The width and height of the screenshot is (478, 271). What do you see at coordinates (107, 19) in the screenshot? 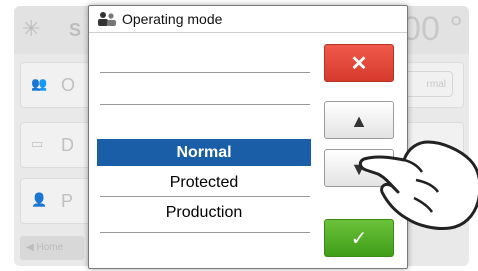
I see `users-icon` at bounding box center [107, 19].